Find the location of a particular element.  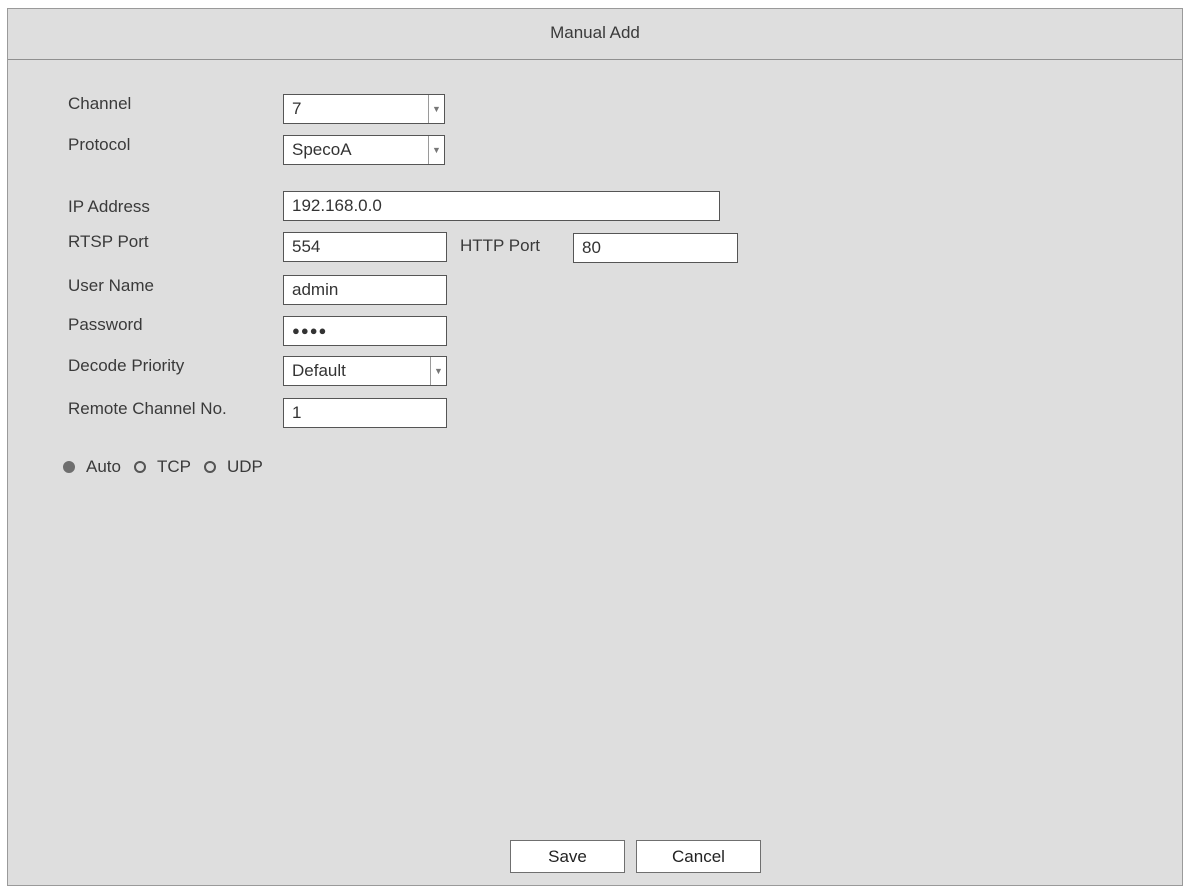

radio-tcp-label: TCP is located at coordinates (173, 466).